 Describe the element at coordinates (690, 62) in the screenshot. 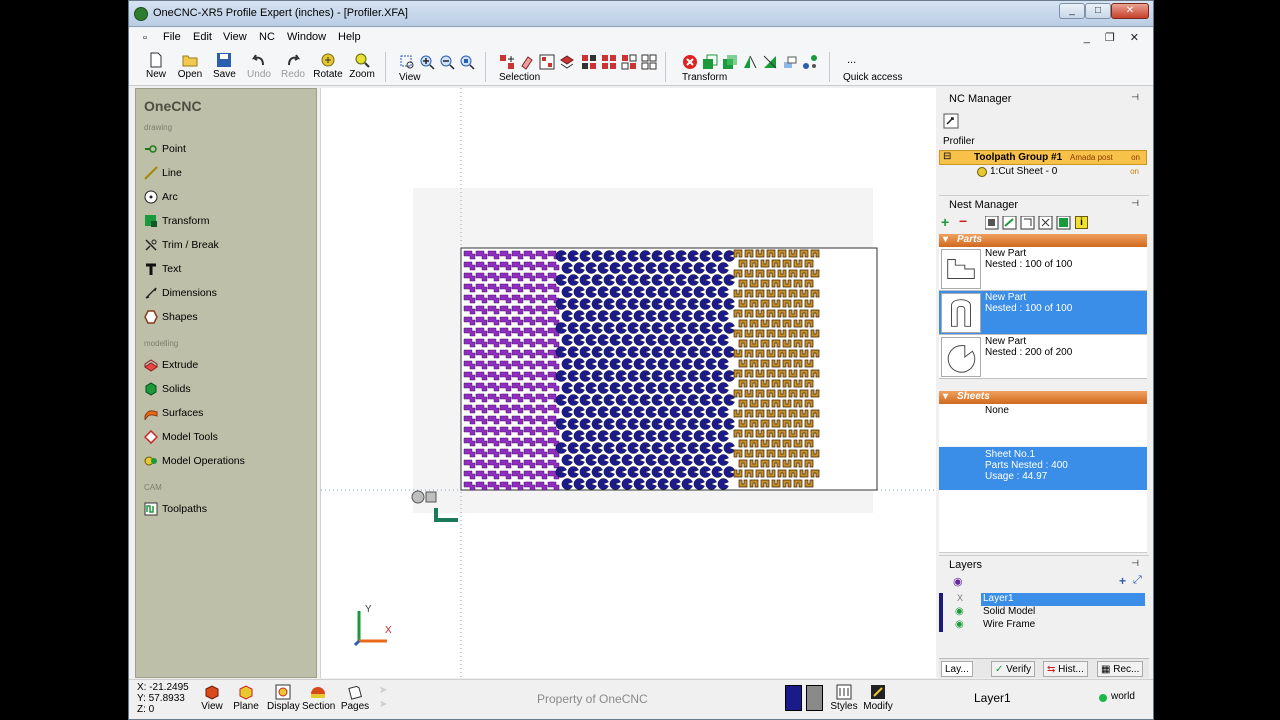

I see `delete-icon` at that location.